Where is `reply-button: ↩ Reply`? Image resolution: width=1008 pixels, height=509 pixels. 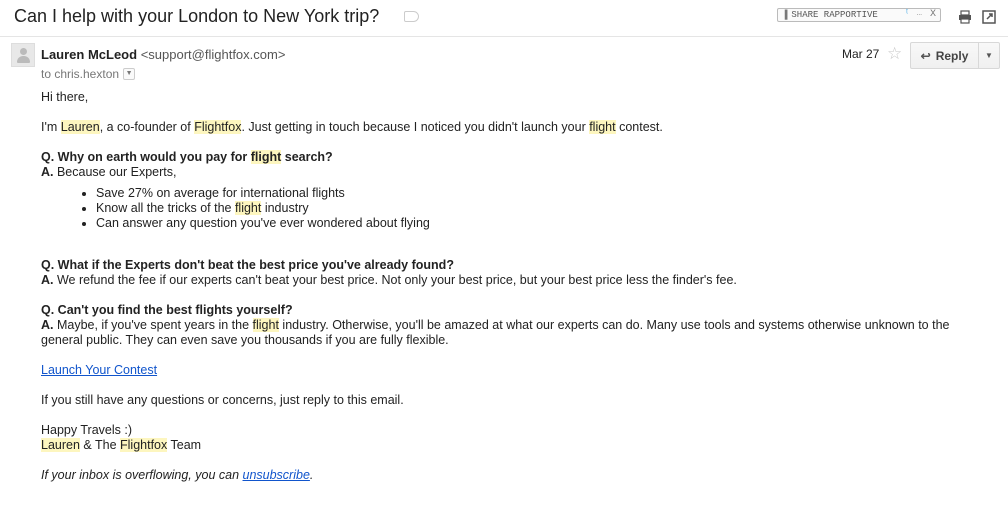
reply-button: ↩ Reply is located at coordinates (944, 55).